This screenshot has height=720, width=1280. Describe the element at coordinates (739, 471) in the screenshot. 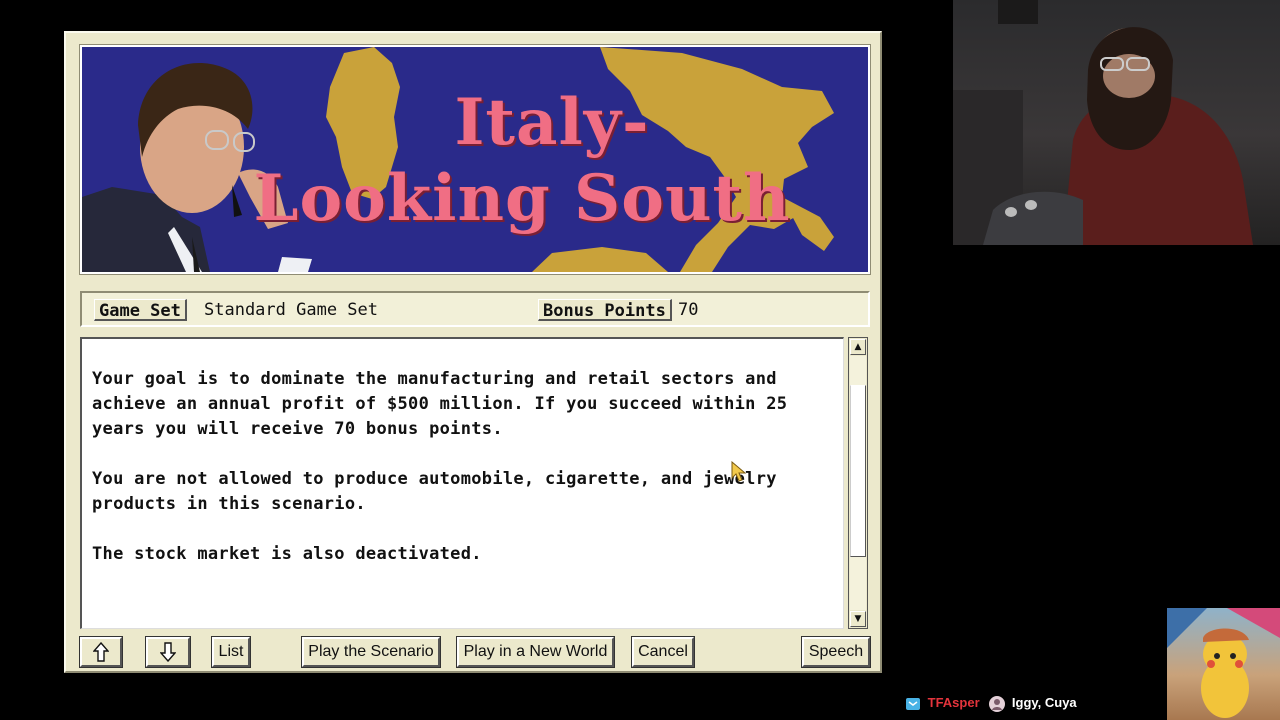

I see `mouse-cursor-icon` at that location.